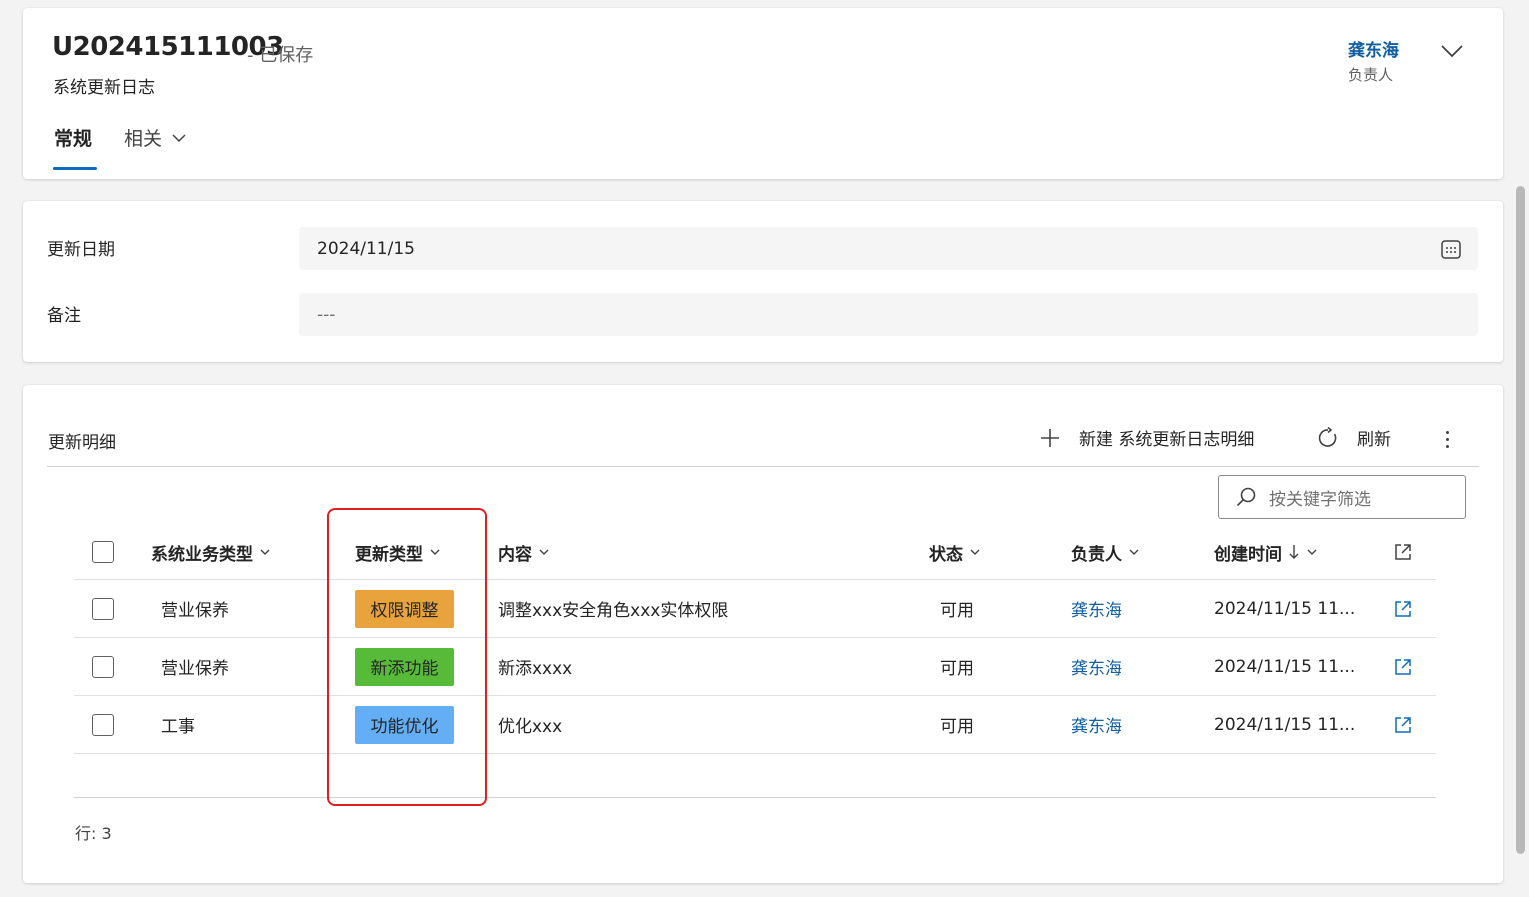 The image size is (1529, 897). Describe the element at coordinates (1246, 497) in the screenshot. I see `search-icon` at that location.